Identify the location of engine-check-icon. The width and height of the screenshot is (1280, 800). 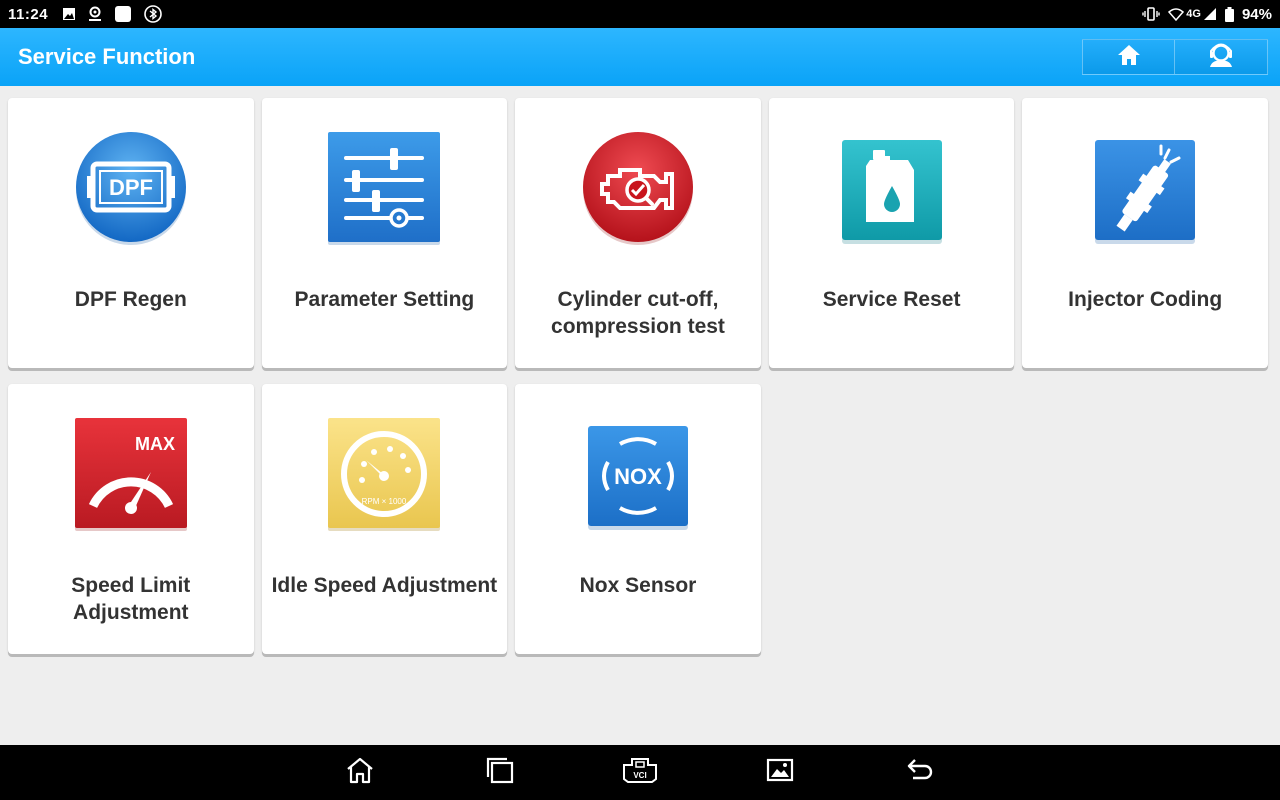
(638, 188).